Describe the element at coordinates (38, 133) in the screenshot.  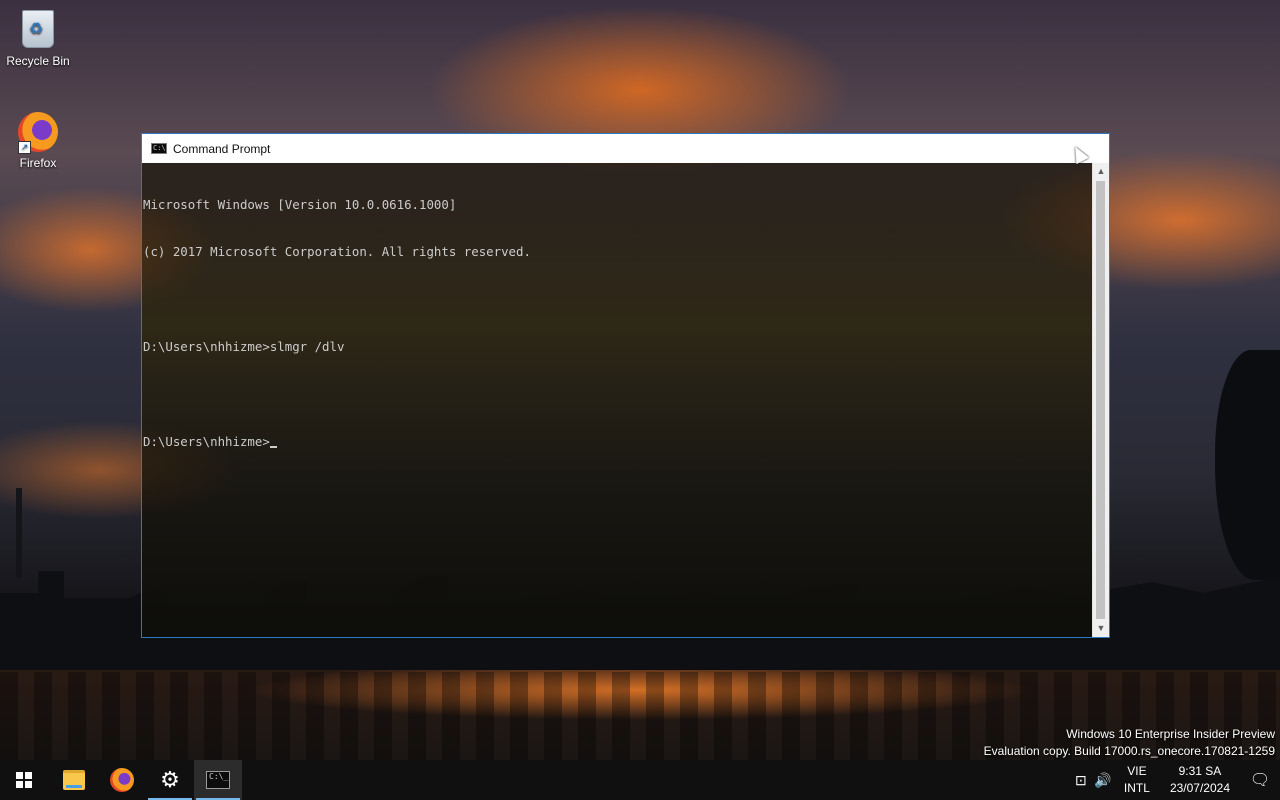
I see `firefox-icon: ↗` at that location.